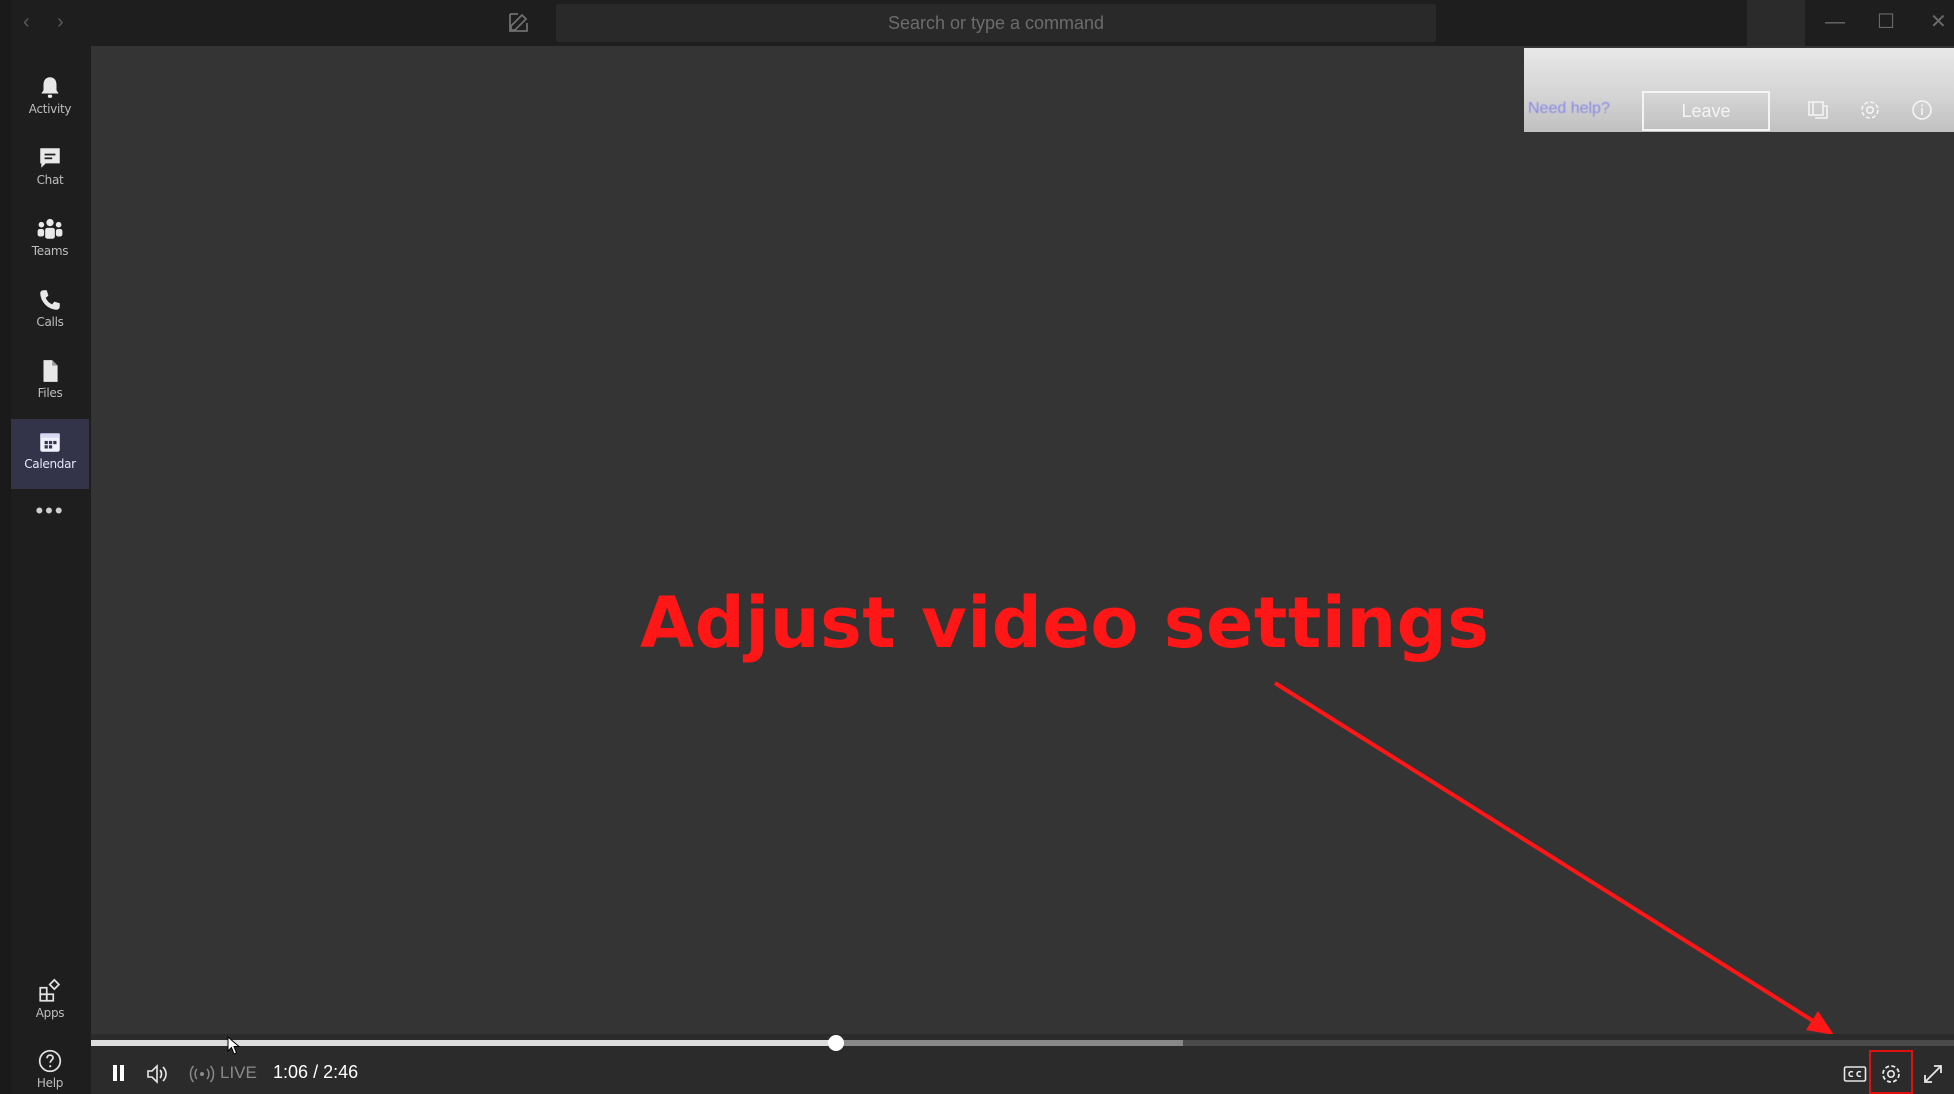 The image size is (1954, 1094). I want to click on sidebar-item-label: Apps, so click(50, 1013).